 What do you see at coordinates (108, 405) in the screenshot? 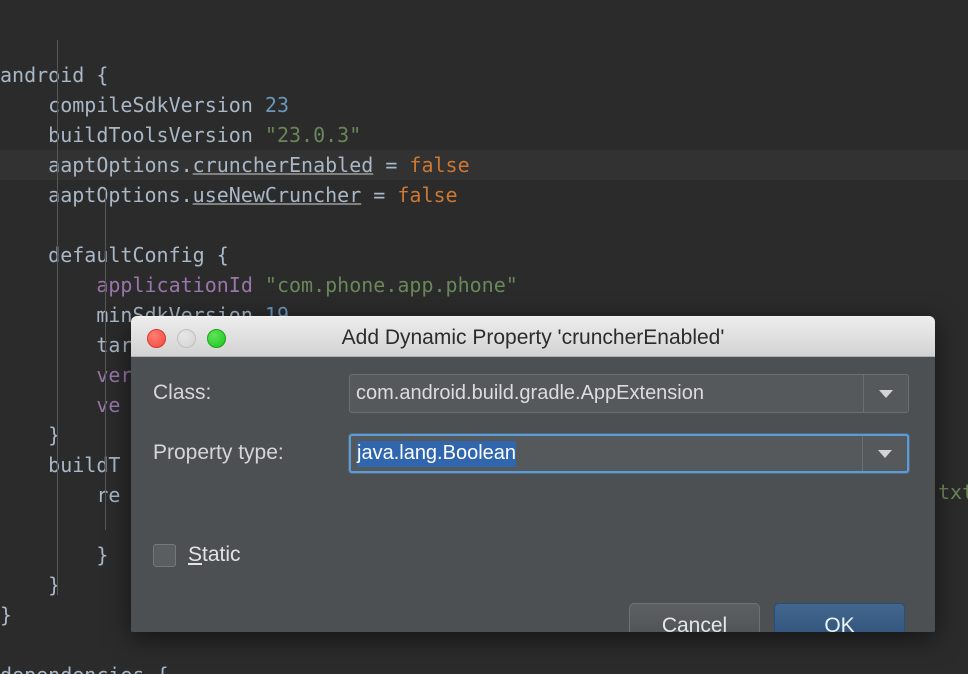
I see `code-token: ve` at bounding box center [108, 405].